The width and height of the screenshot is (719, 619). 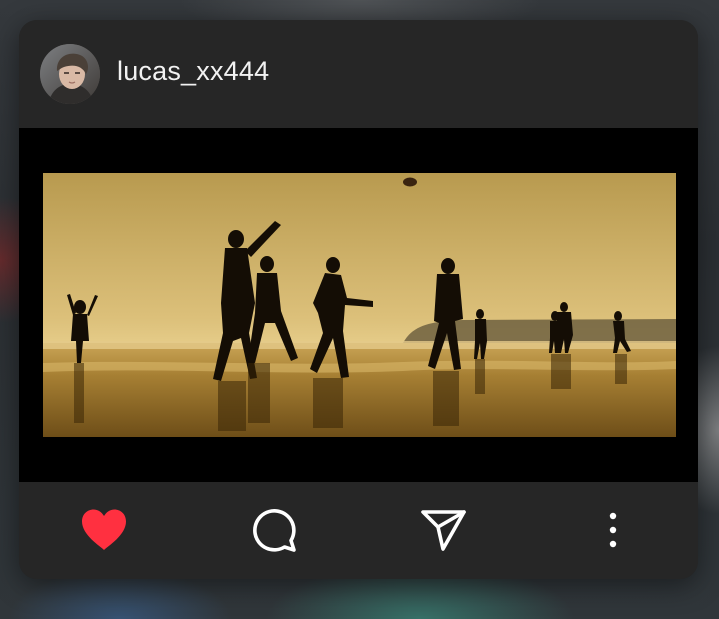 I want to click on more-options-button, so click(x=613, y=530).